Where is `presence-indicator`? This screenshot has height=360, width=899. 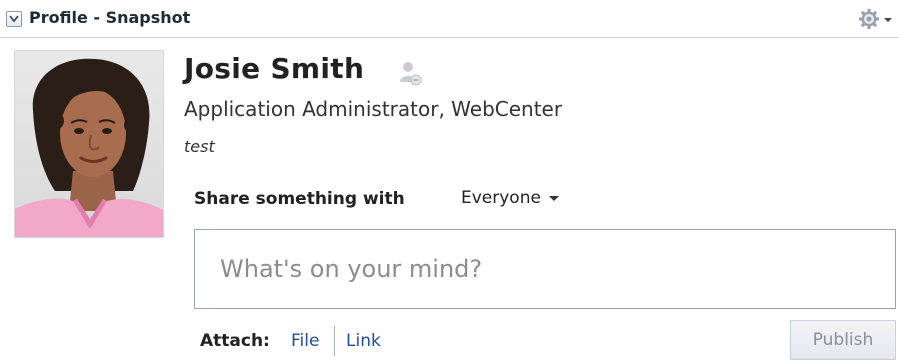 presence-indicator is located at coordinates (409, 73).